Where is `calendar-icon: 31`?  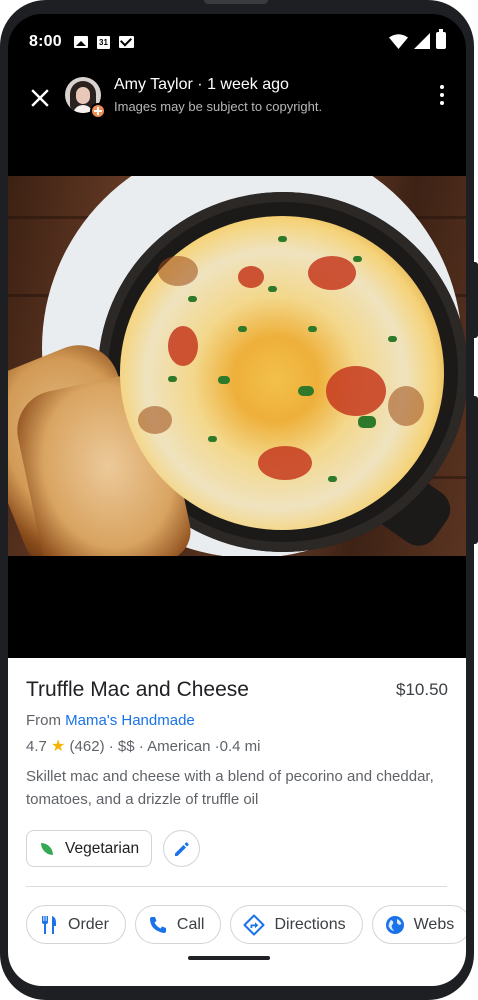 calendar-icon: 31 is located at coordinates (103, 42).